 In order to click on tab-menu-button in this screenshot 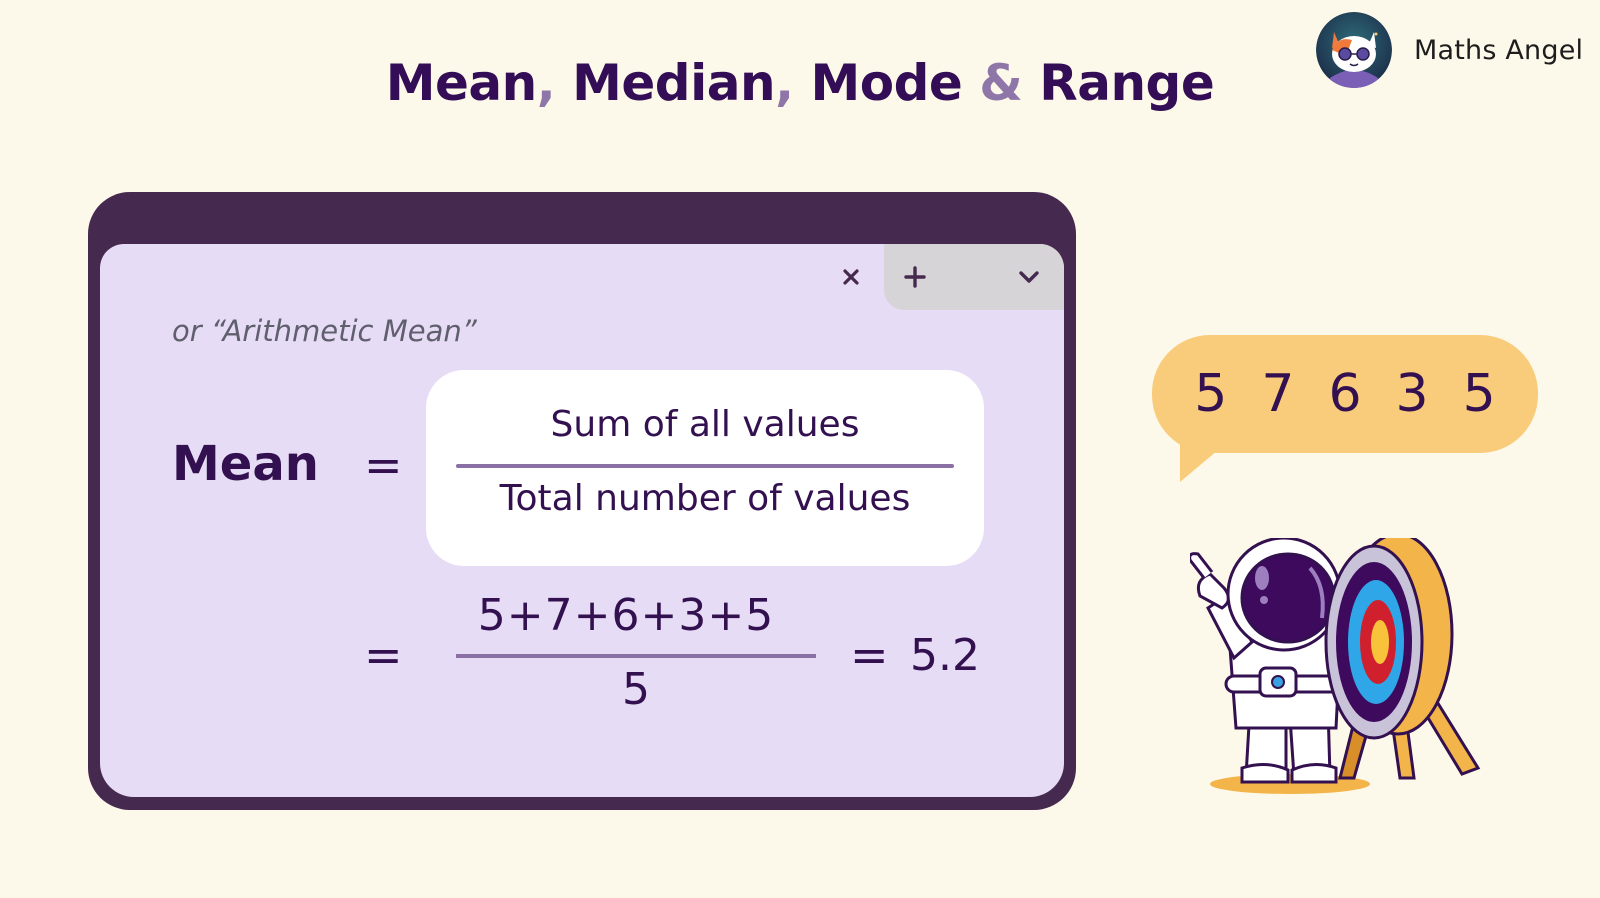, I will do `click(1029, 277)`.